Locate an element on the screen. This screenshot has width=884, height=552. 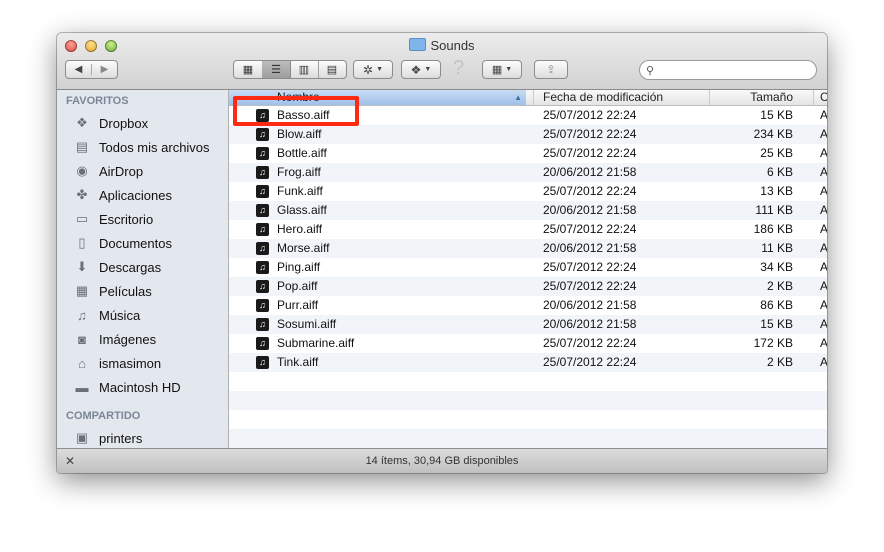
column-header-date: Fecha de modificación is located at coordinates (621, 97).